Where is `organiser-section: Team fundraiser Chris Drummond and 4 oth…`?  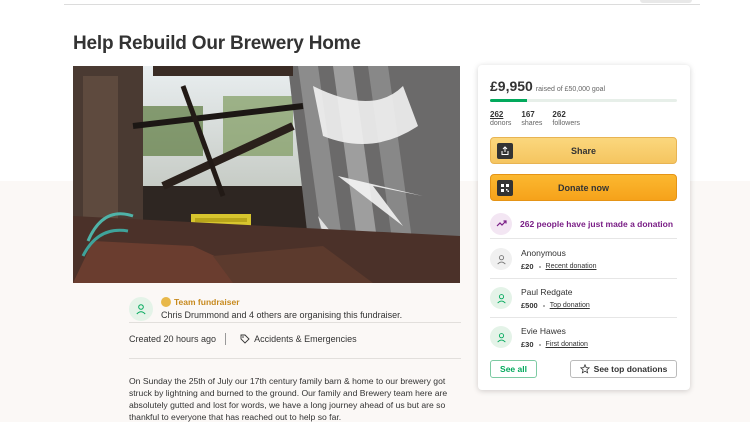
organiser-section: Team fundraiser Chris Drummond and 4 oth… is located at coordinates (295, 309).